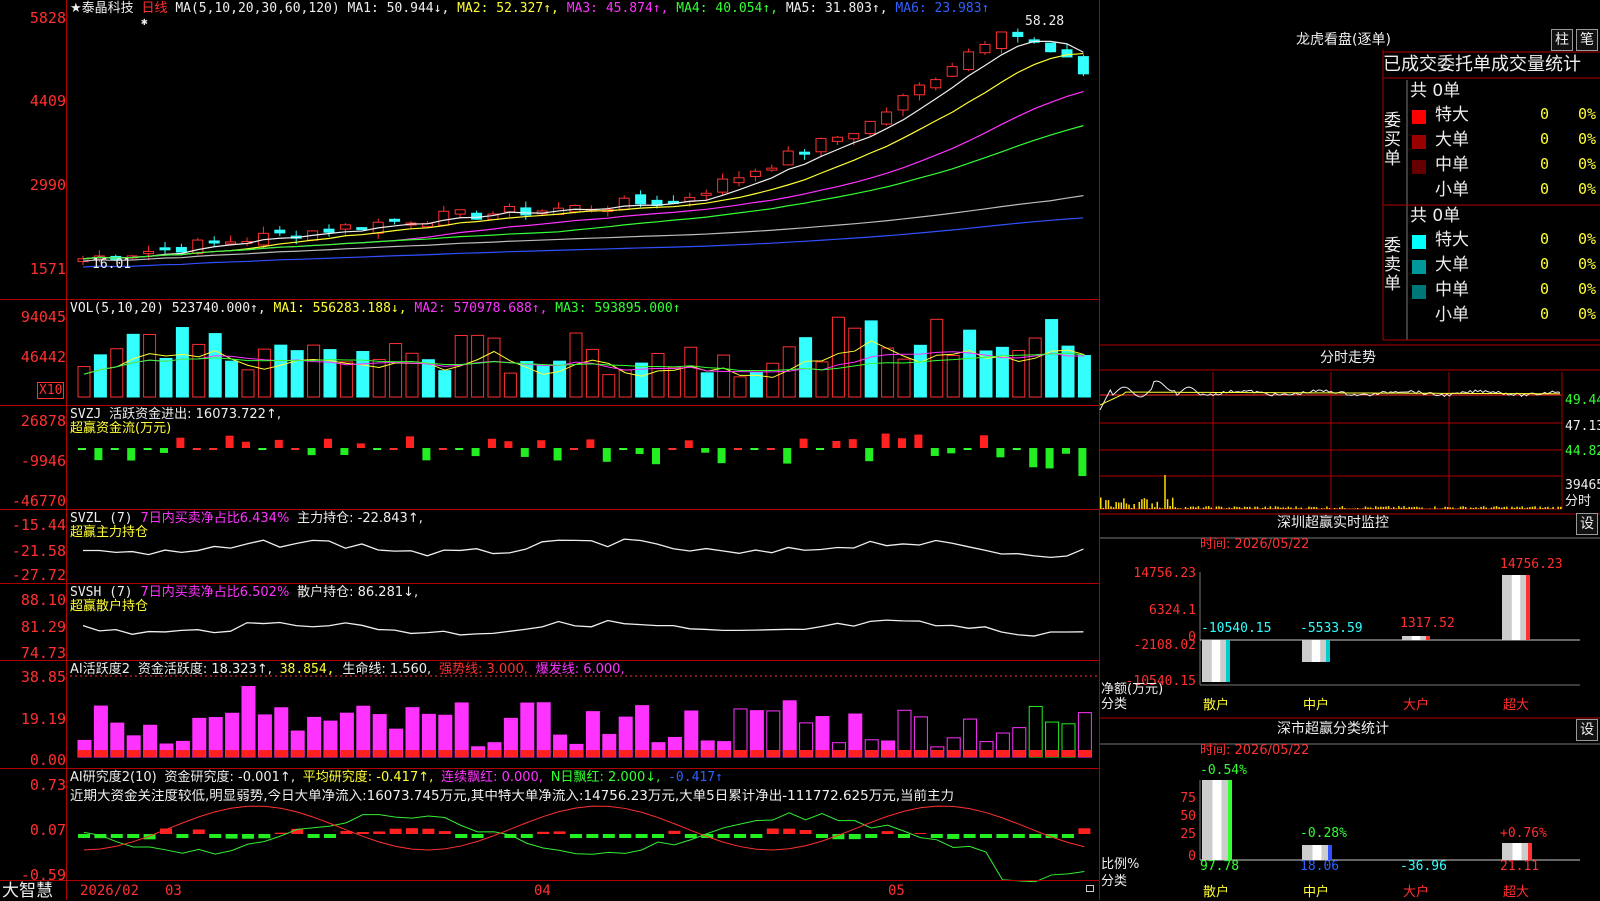 Image resolution: width=1600 pixels, height=901 pixels. I want to click on vol-value: 523740.000↑,, so click(219, 308).